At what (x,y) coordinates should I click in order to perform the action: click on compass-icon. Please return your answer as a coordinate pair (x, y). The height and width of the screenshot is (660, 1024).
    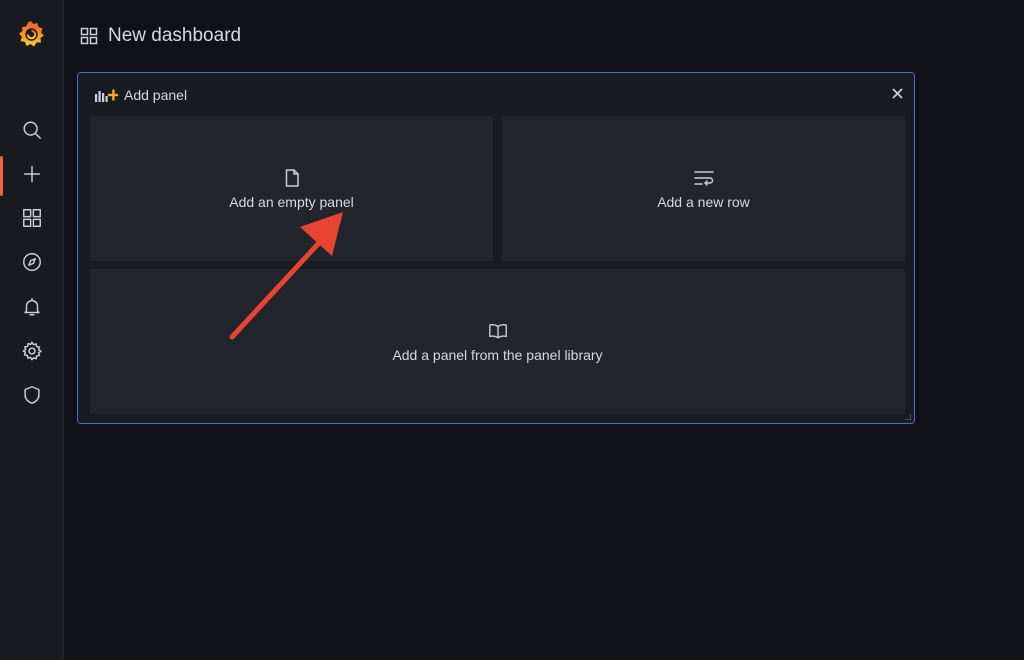
    Looking at the image, I should click on (31, 262).